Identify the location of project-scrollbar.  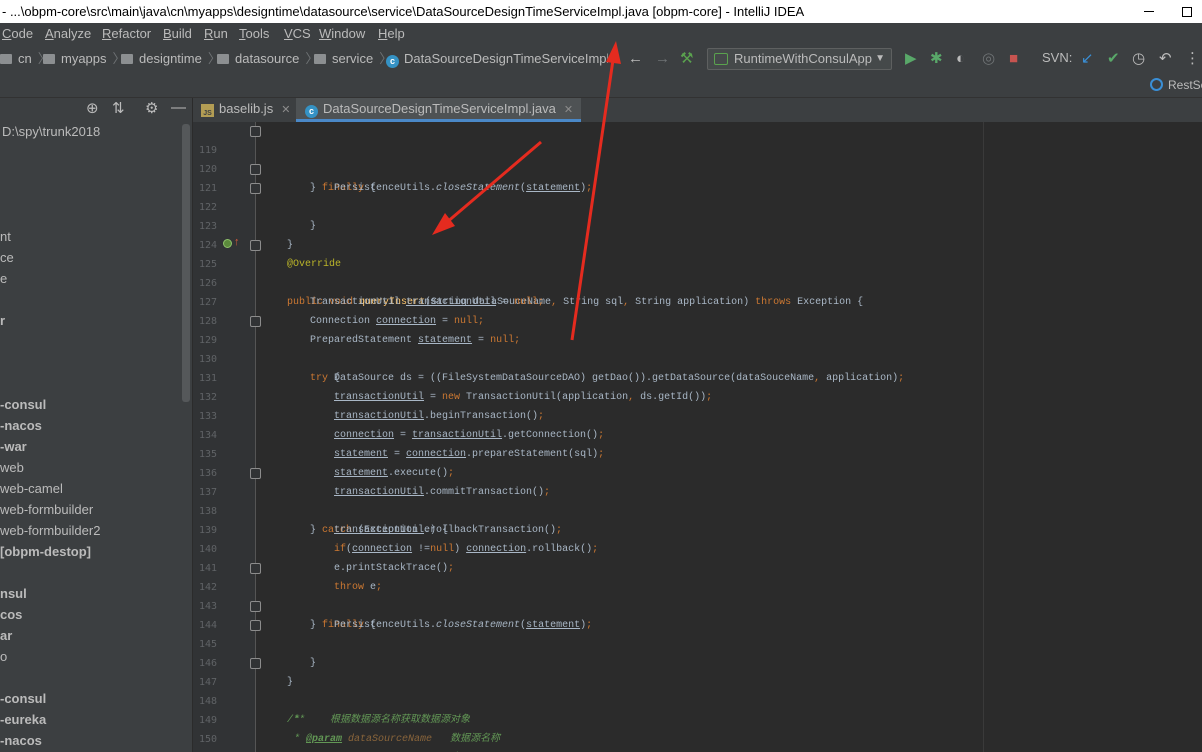
(186, 263).